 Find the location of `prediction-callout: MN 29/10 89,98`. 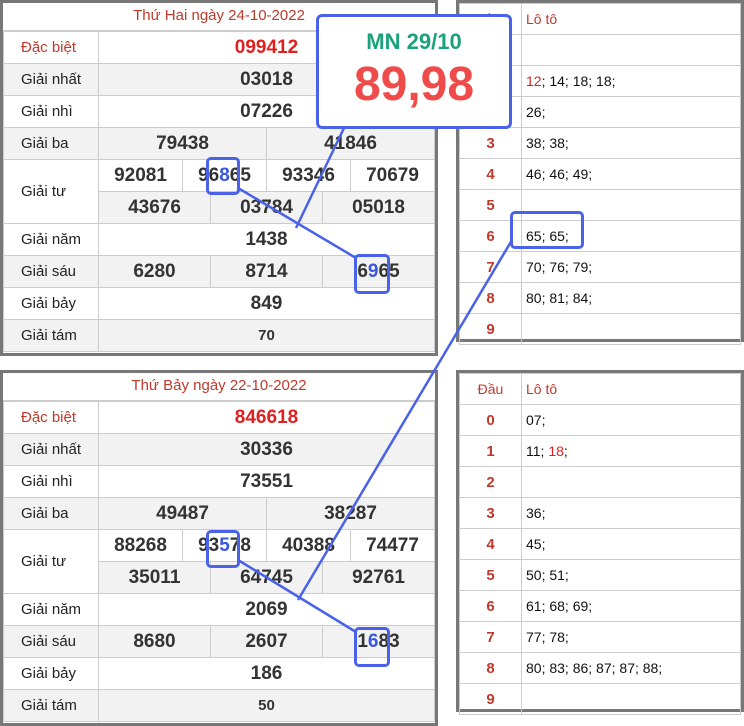

prediction-callout: MN 29/10 89,98 is located at coordinates (414, 71).